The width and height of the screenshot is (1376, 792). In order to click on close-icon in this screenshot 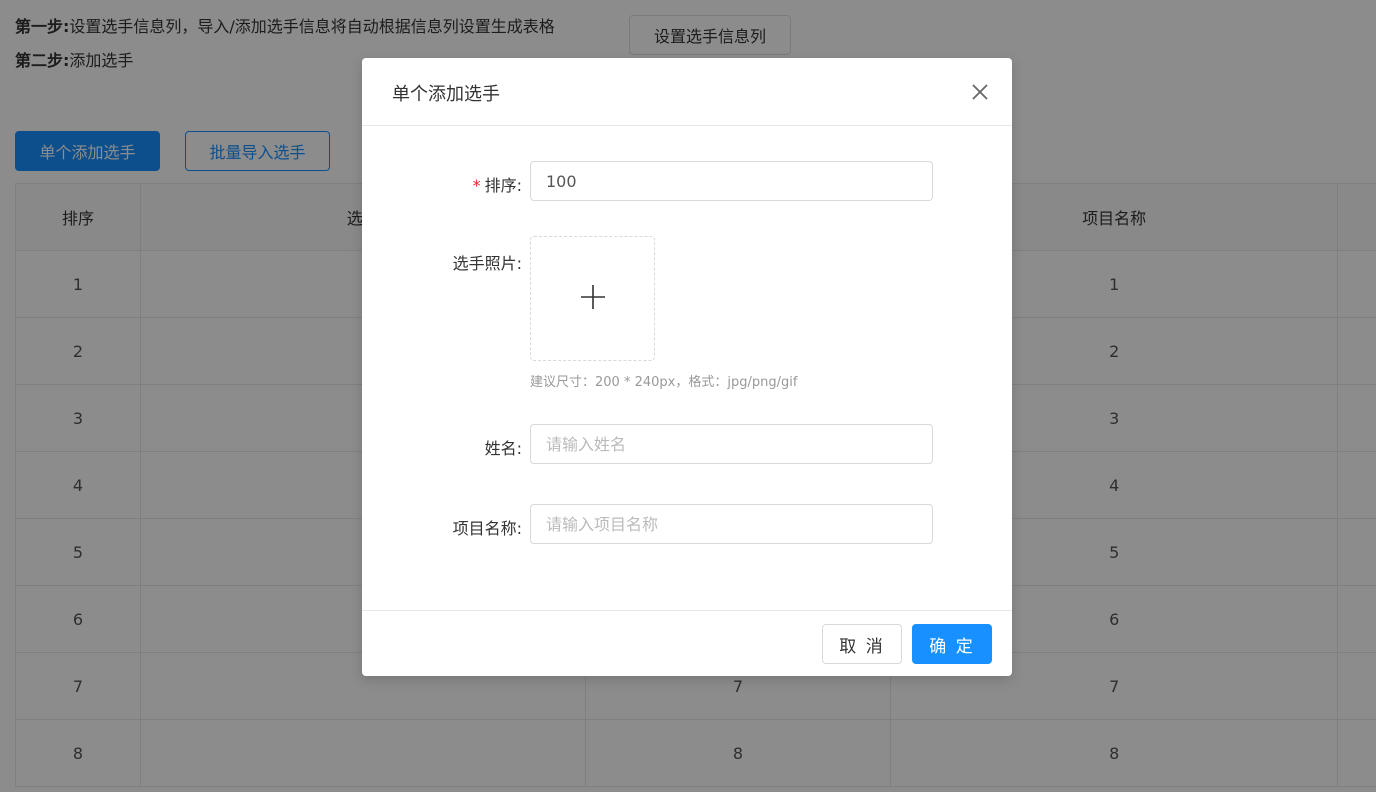, I will do `click(980, 92)`.